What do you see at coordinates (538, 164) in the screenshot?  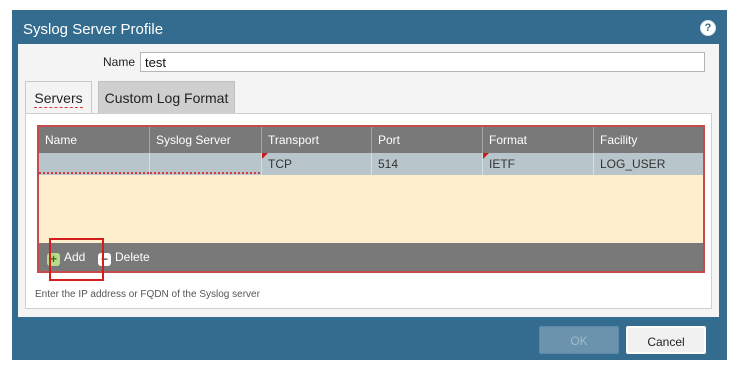 I see `cell-format: IETF` at bounding box center [538, 164].